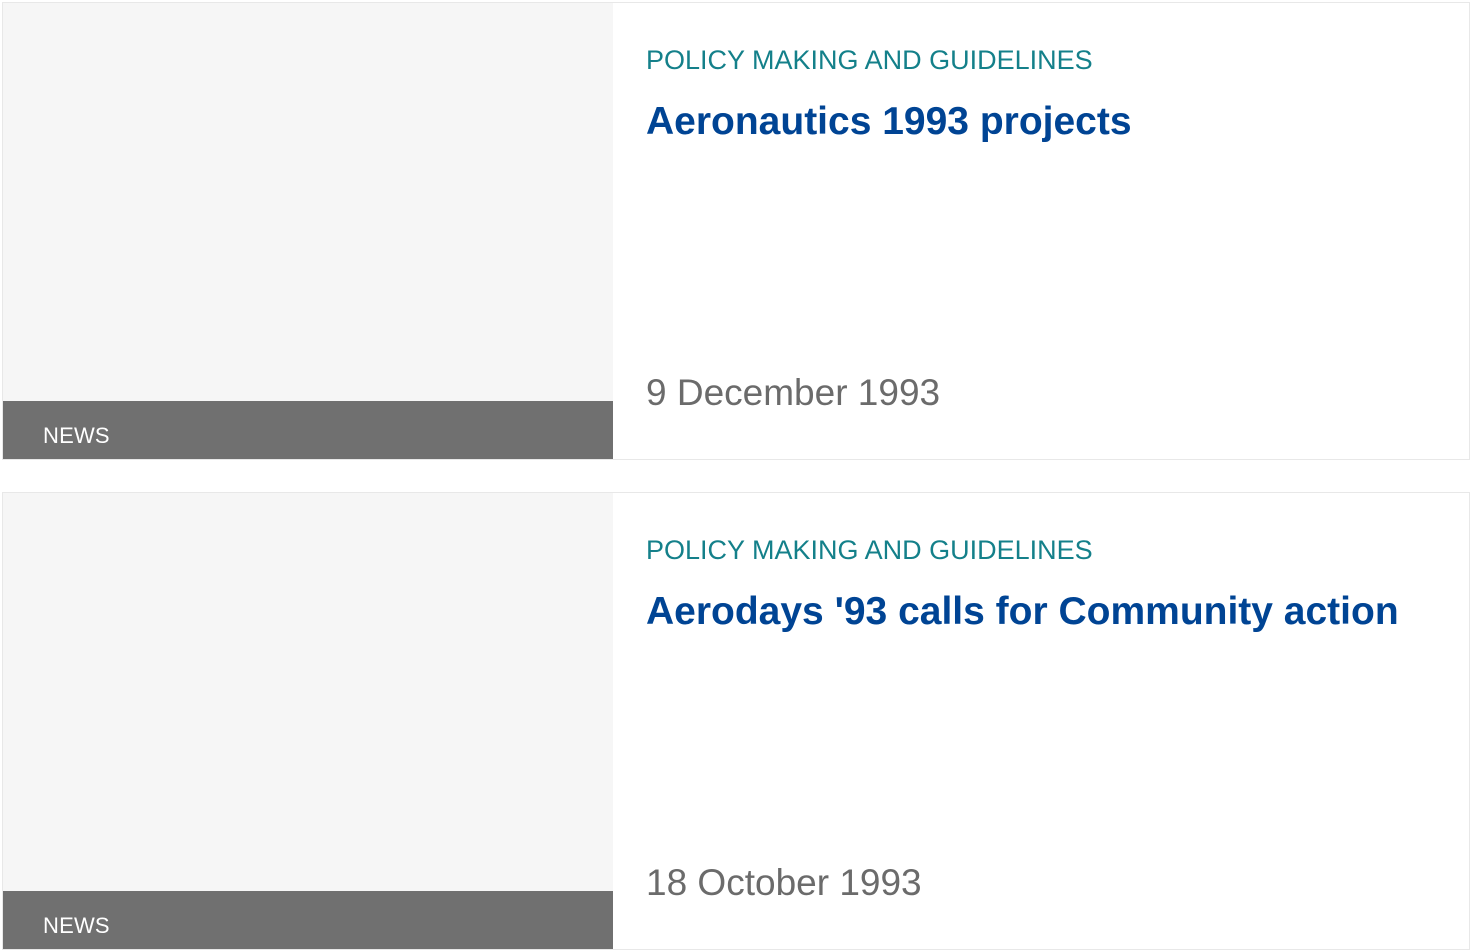 The width and height of the screenshot is (1471, 952). Describe the element at coordinates (784, 882) in the screenshot. I see `card-date: 18 October 1993` at that location.